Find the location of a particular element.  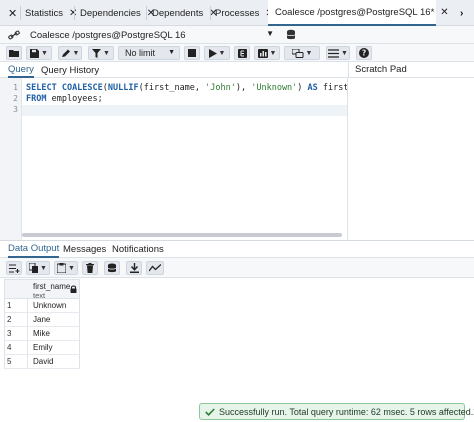

open-file-button is located at coordinates (14, 53).